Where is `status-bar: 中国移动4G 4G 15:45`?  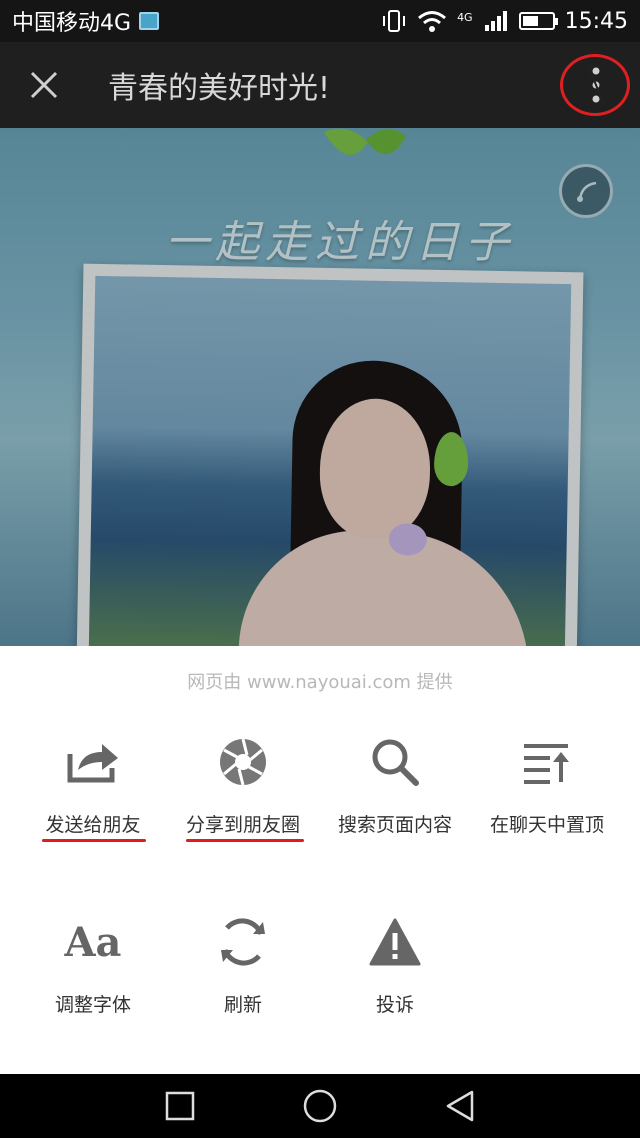
status-bar: 中国移动4G 4G 15:45 is located at coordinates (320, 21).